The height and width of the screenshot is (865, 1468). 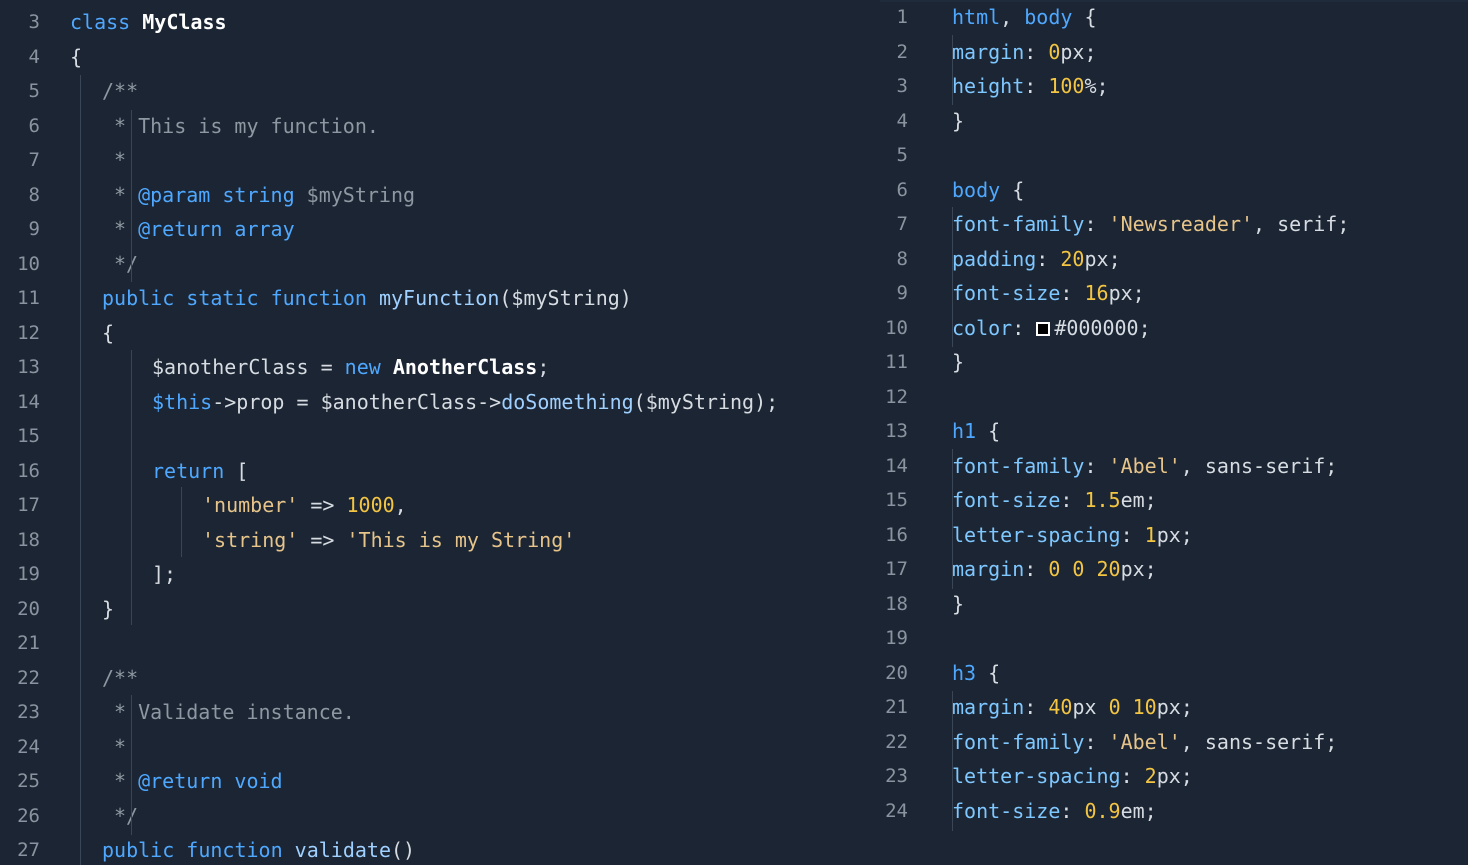 I want to click on code-token: 1, so click(x=1150, y=534).